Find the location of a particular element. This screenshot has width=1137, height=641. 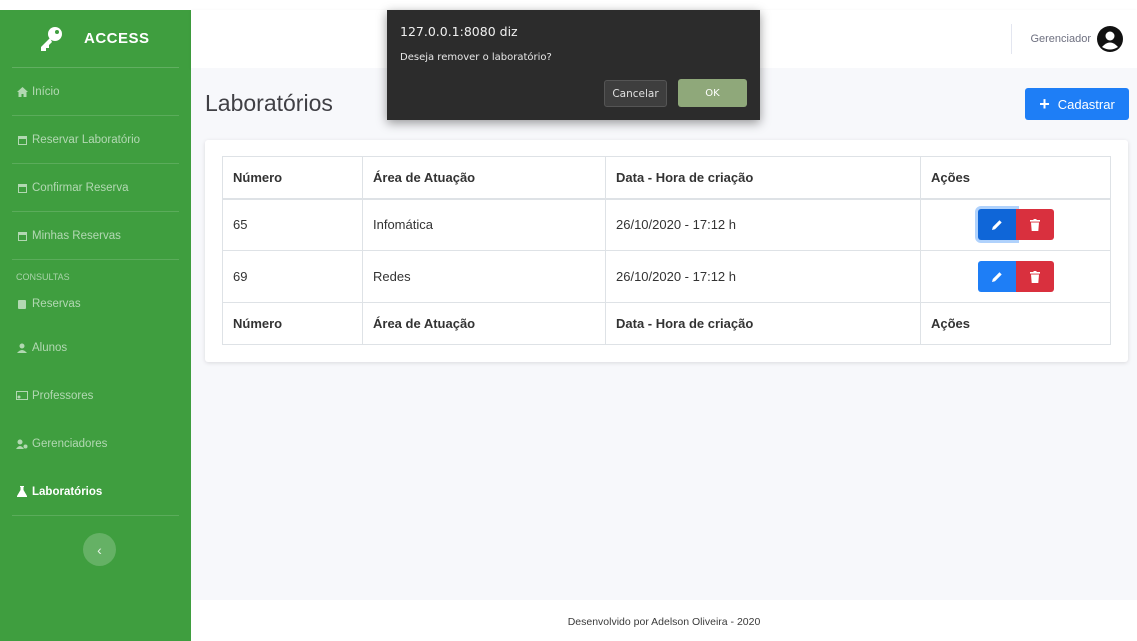

sidebar-section-heading: CONSULTAS is located at coordinates (43, 277).